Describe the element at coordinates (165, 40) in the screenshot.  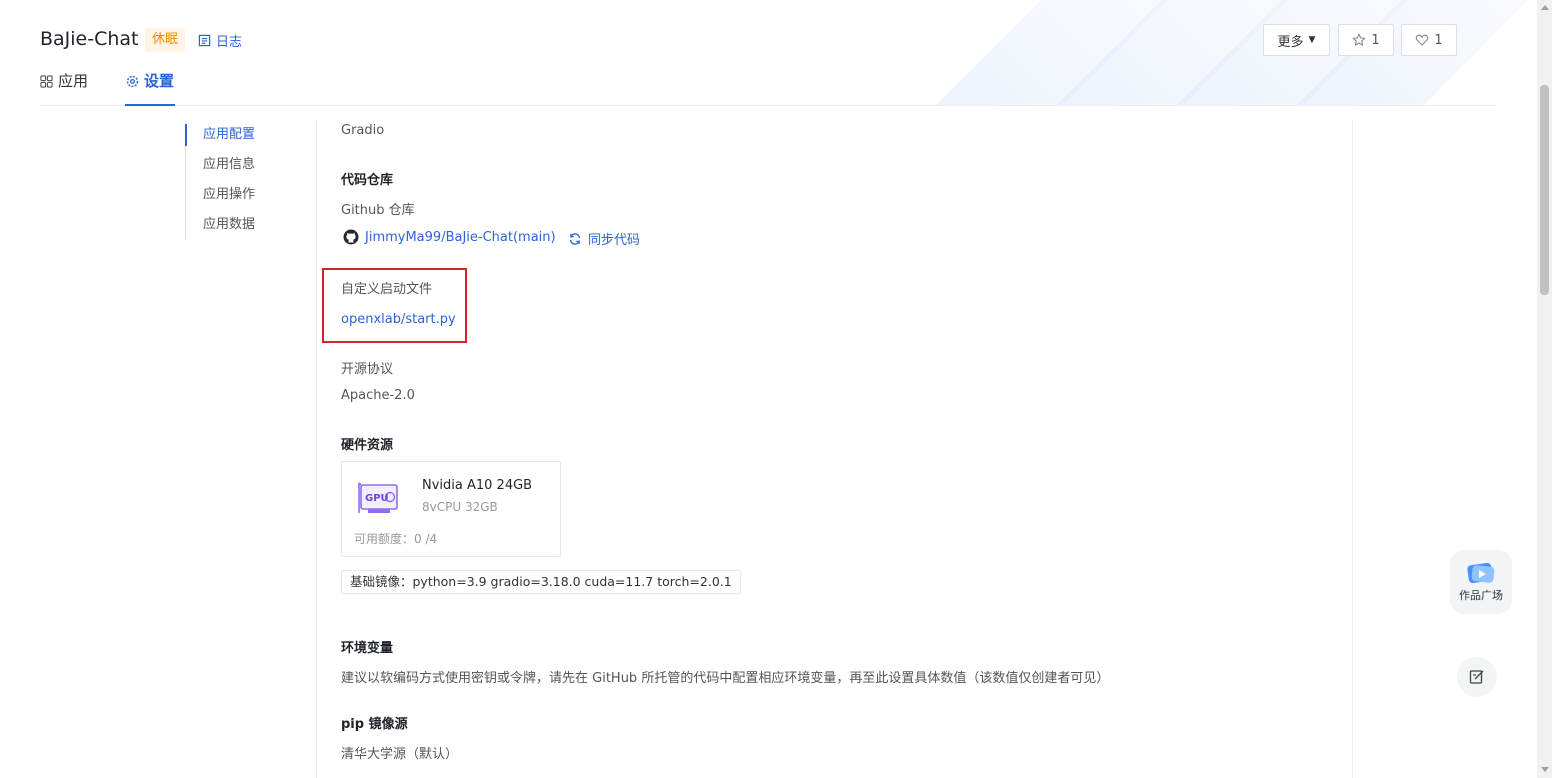
I see `status-badge: 休眠` at that location.